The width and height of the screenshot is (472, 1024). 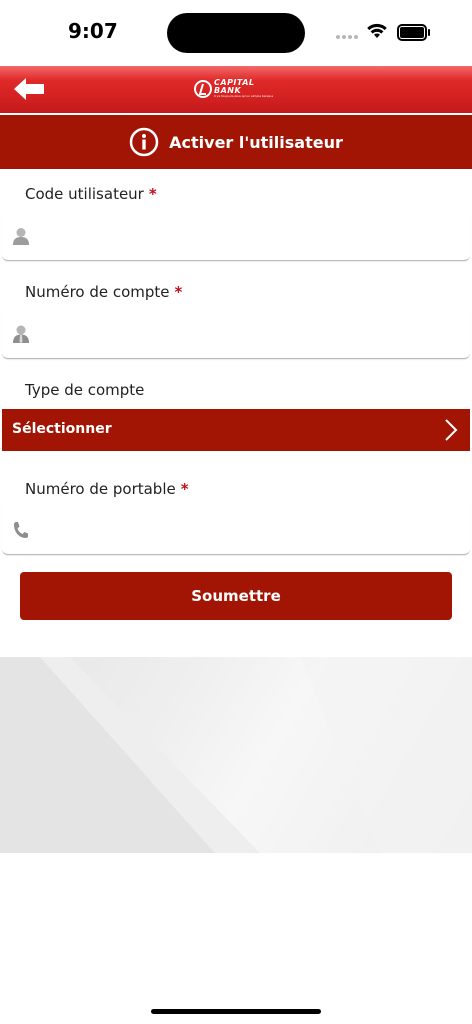 I want to click on page-title: Activer l'utilisateur, so click(x=256, y=142).